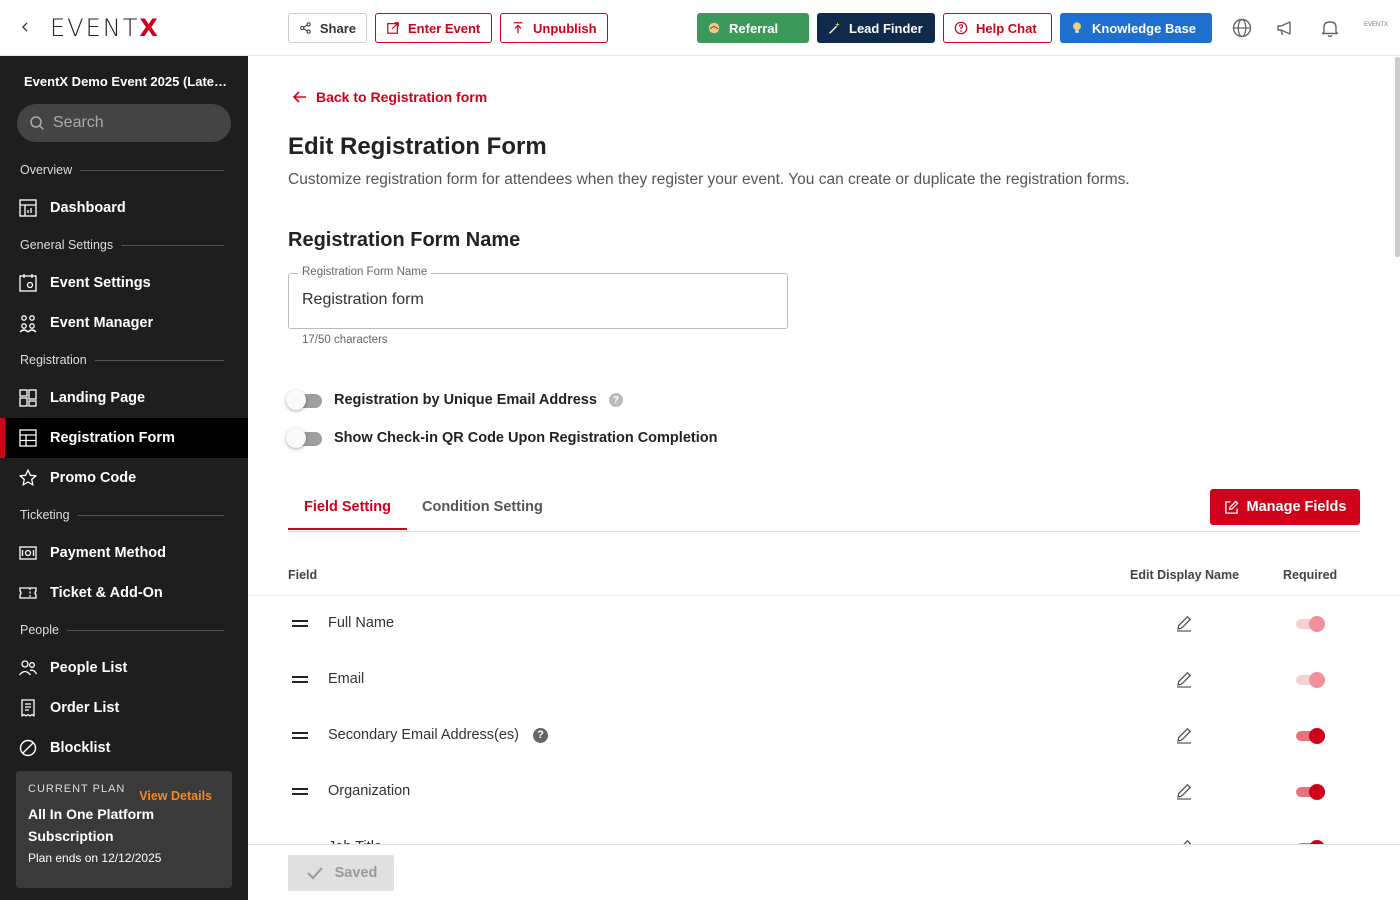 Image resolution: width=1400 pixels, height=900 pixels. I want to click on section-label: People, so click(39, 630).